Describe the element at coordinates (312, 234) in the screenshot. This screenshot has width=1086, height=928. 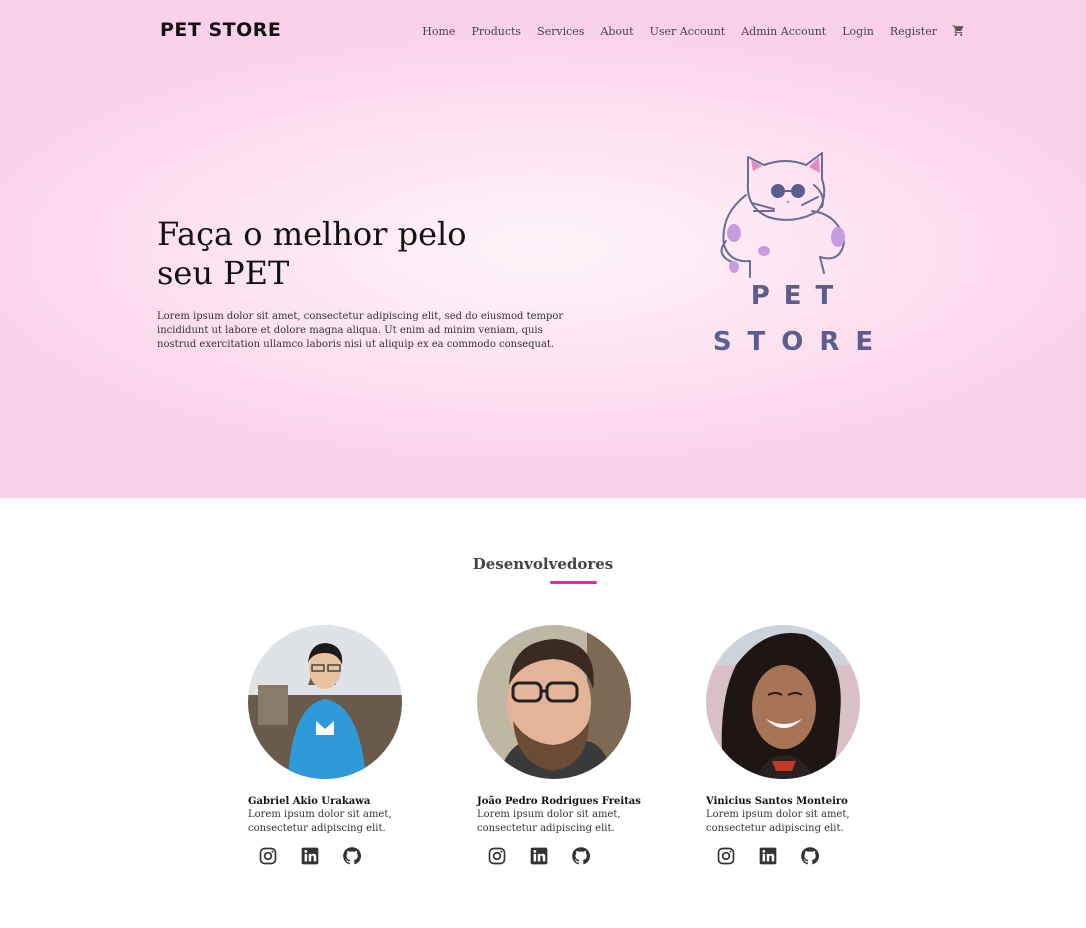
I see `hero-headline-line1: Faça o melhor pelo` at that location.